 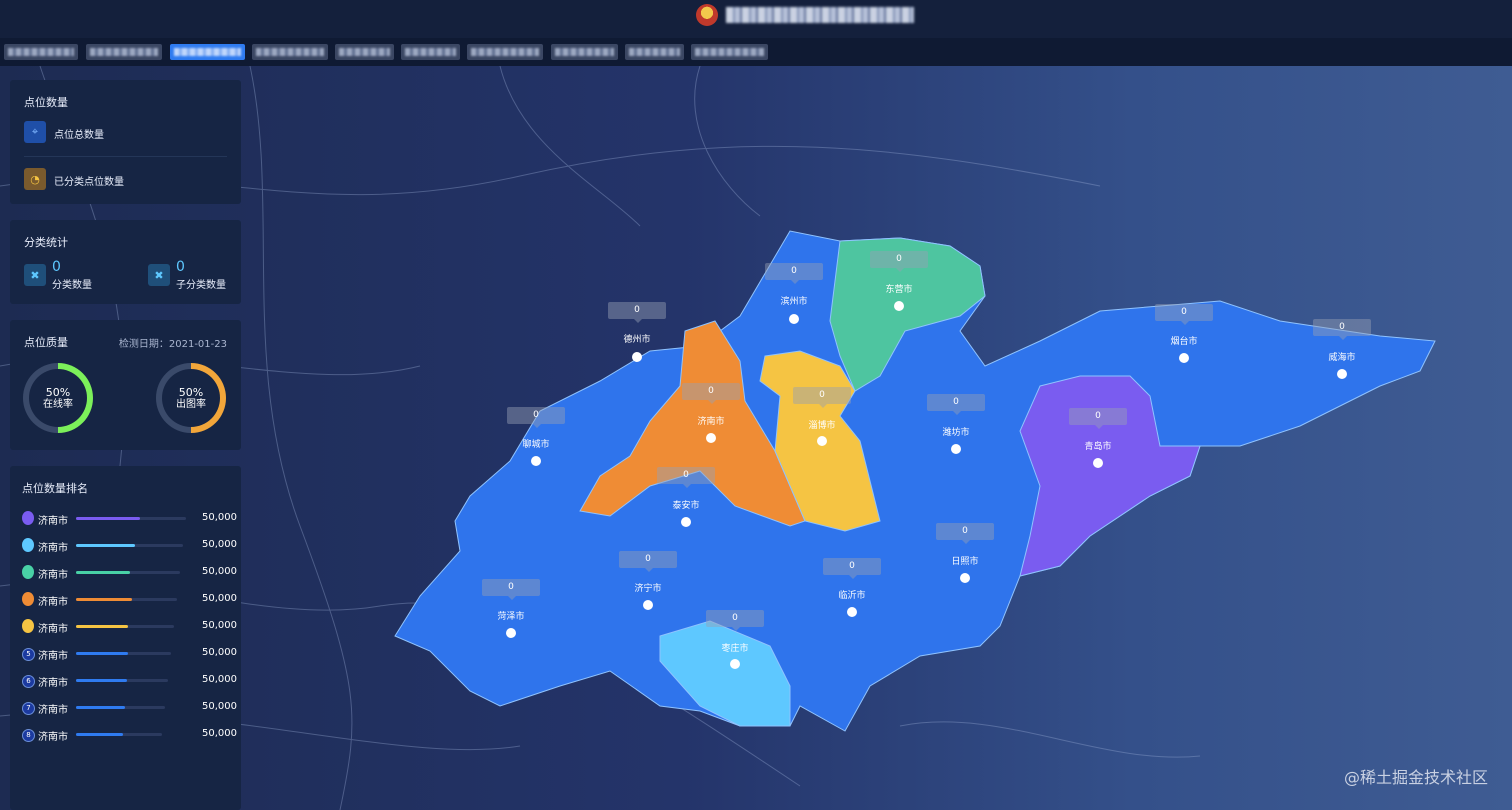 What do you see at coordinates (637, 340) in the screenshot?
I see `city-label-dezhou: 德州市` at bounding box center [637, 340].